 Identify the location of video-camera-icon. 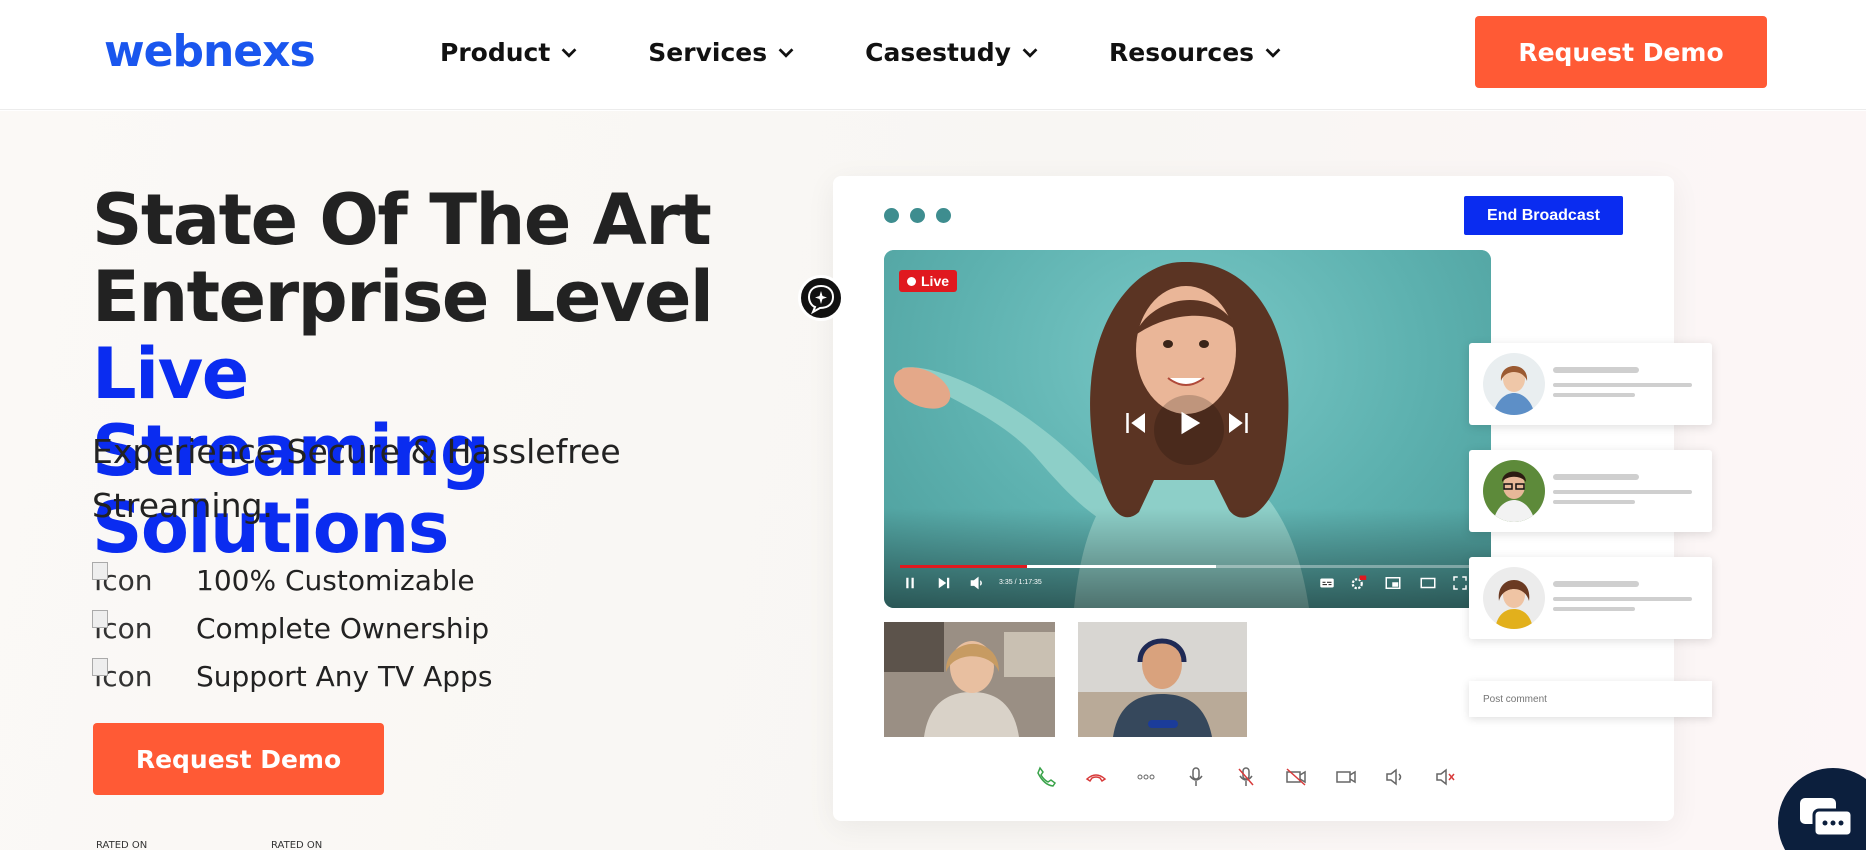
(1346, 777).